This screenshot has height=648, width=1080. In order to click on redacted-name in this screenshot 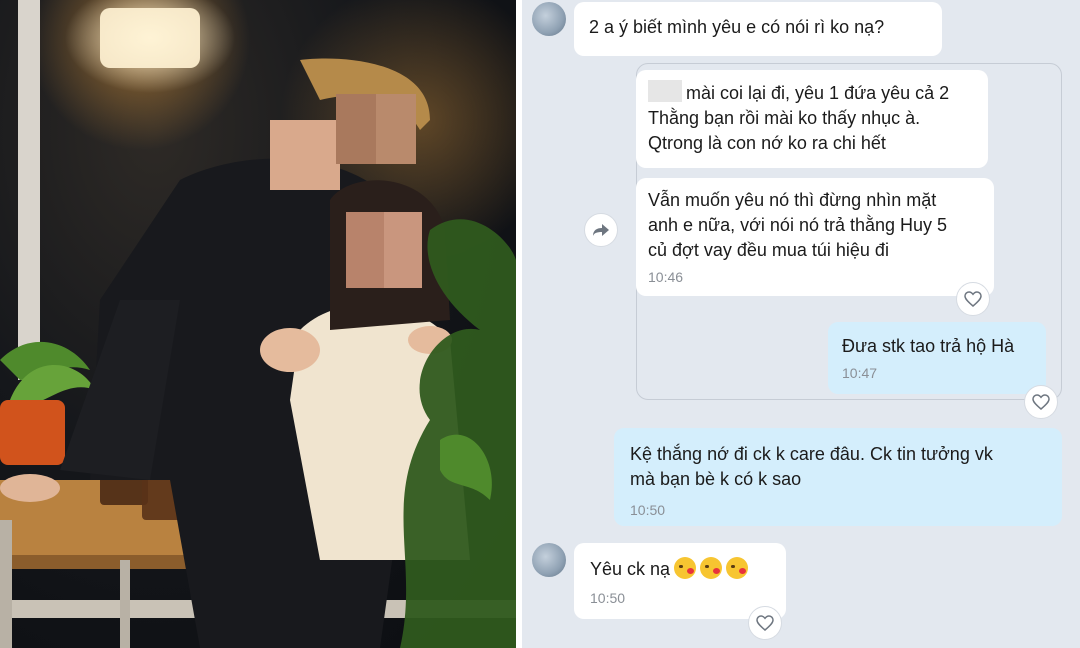, I will do `click(665, 91)`.